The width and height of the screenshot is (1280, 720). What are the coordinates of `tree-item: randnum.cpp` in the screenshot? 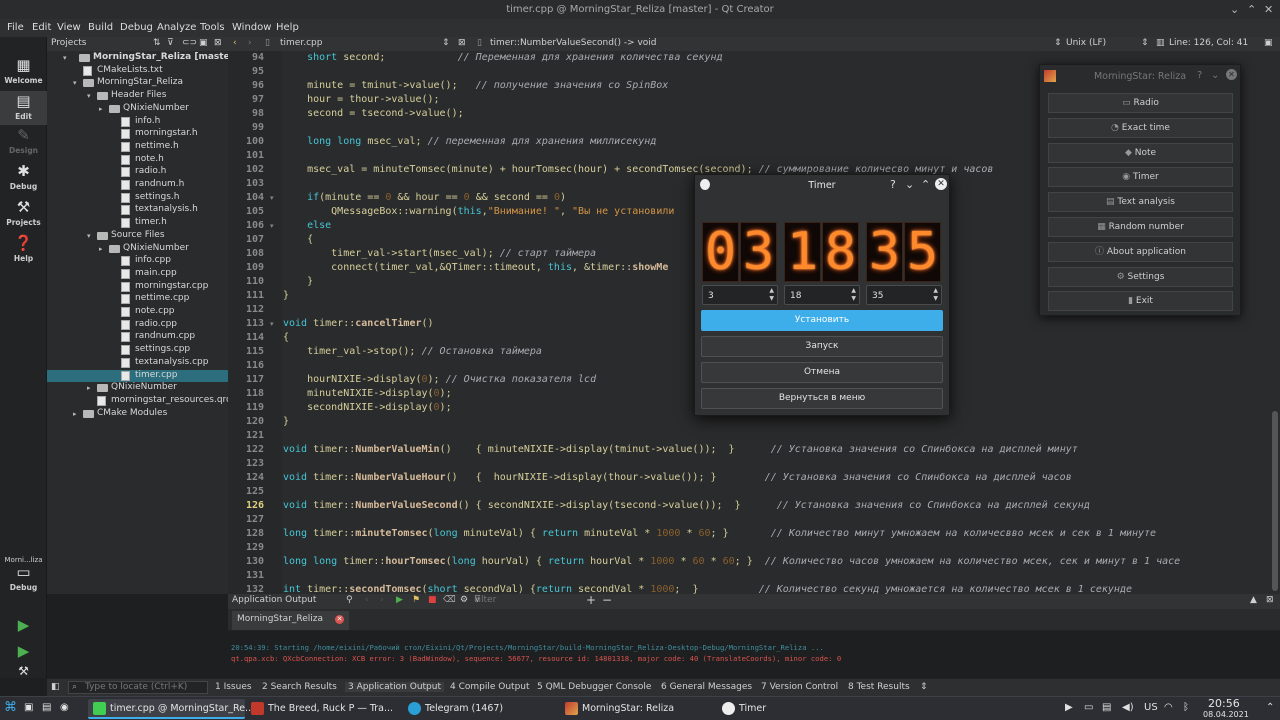 It's located at (137, 337).